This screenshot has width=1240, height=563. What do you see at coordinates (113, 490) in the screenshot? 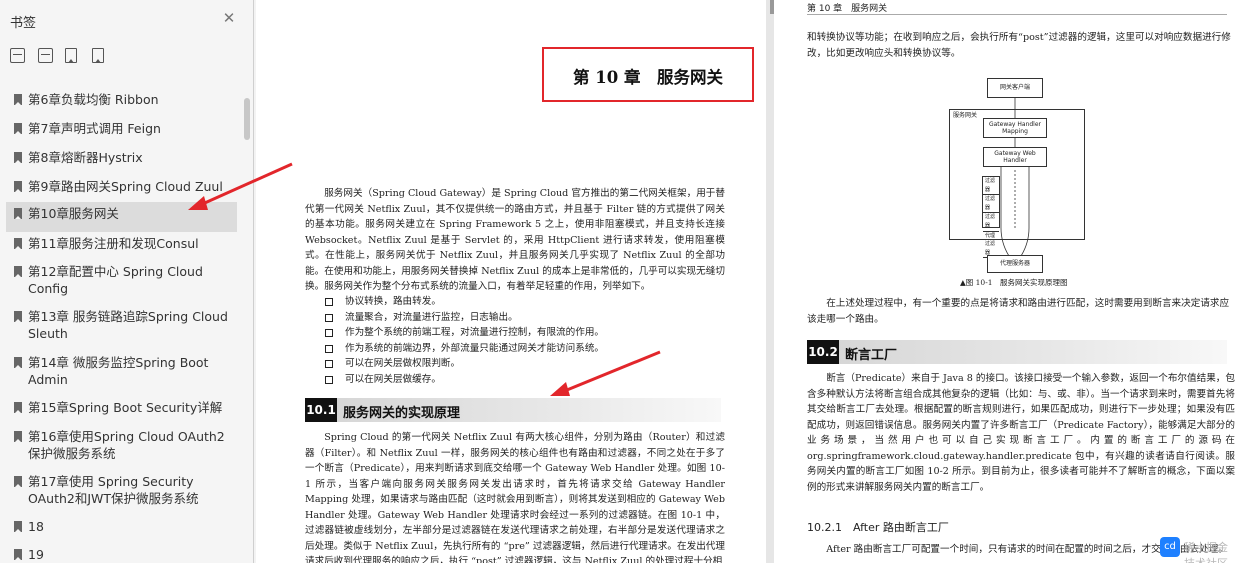
I see `bookmark-label: 第17章使用 Spring Security OAuth2和JWT保护微服务系统` at bounding box center [113, 490].